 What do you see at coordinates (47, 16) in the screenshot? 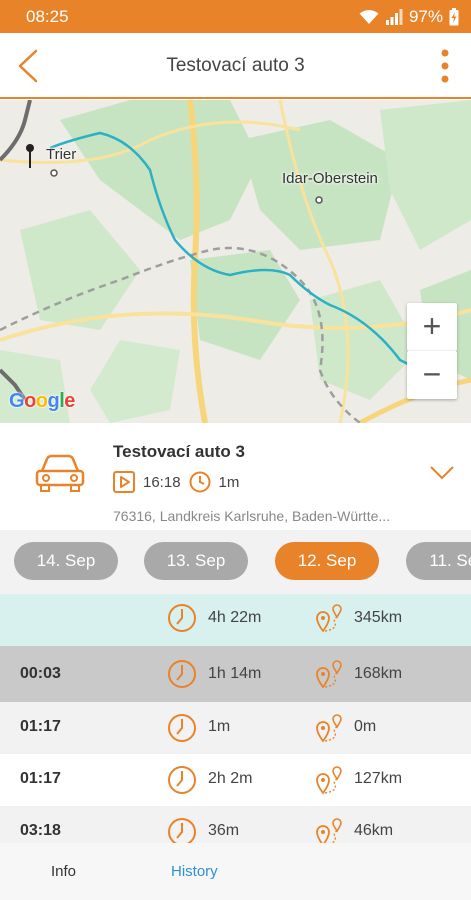
I see `status-time: 08:25` at bounding box center [47, 16].